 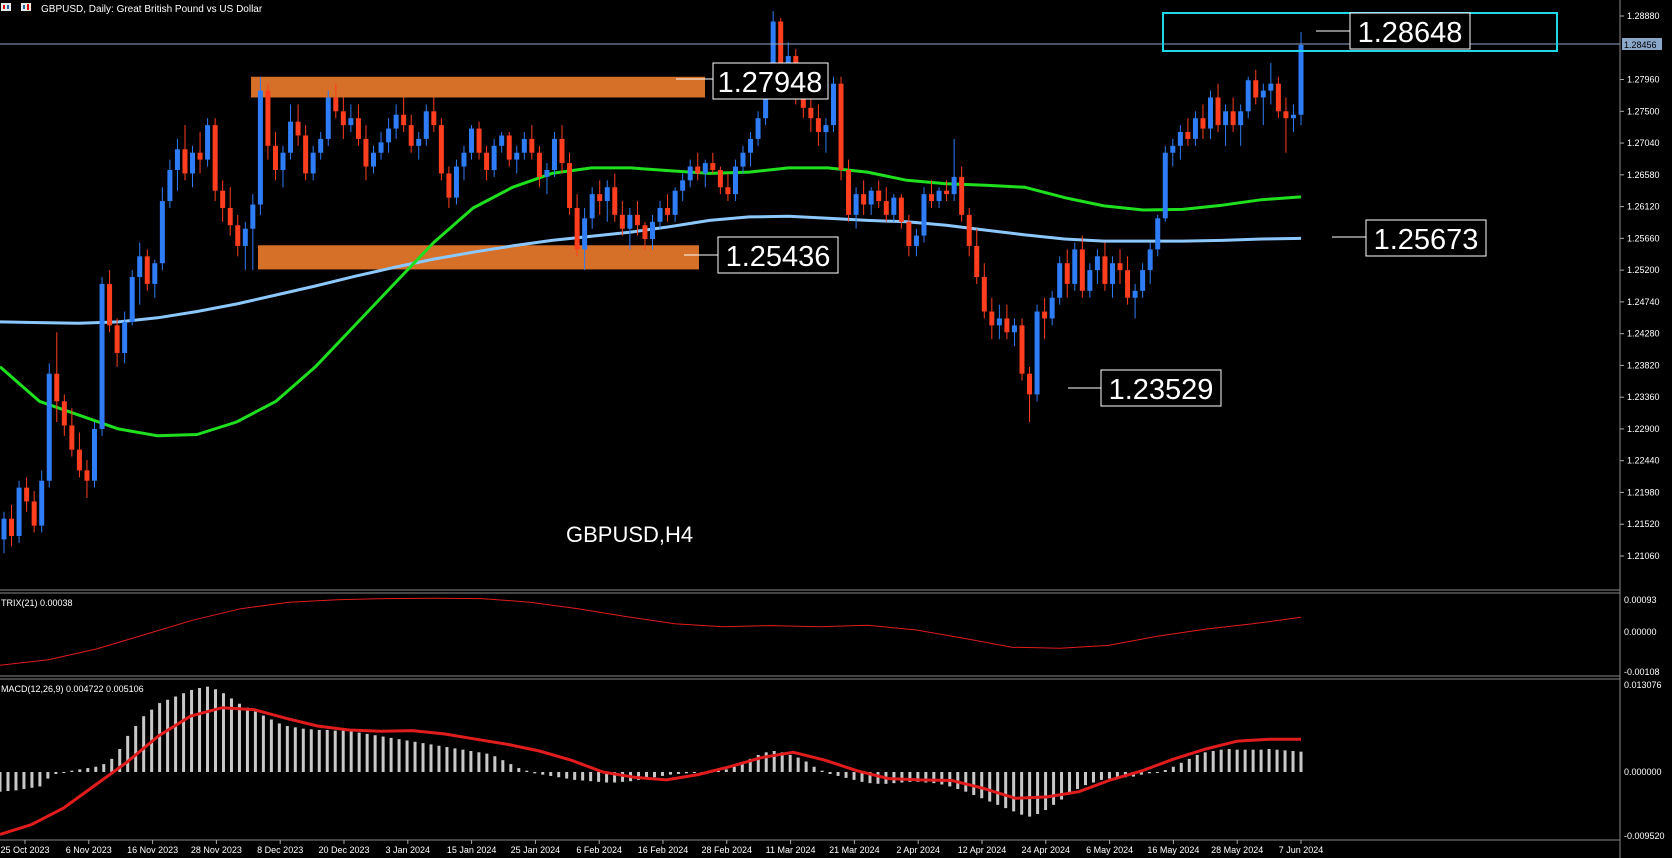 I want to click on macd-tick-bottom: -0.009520, so click(x=1644, y=836).